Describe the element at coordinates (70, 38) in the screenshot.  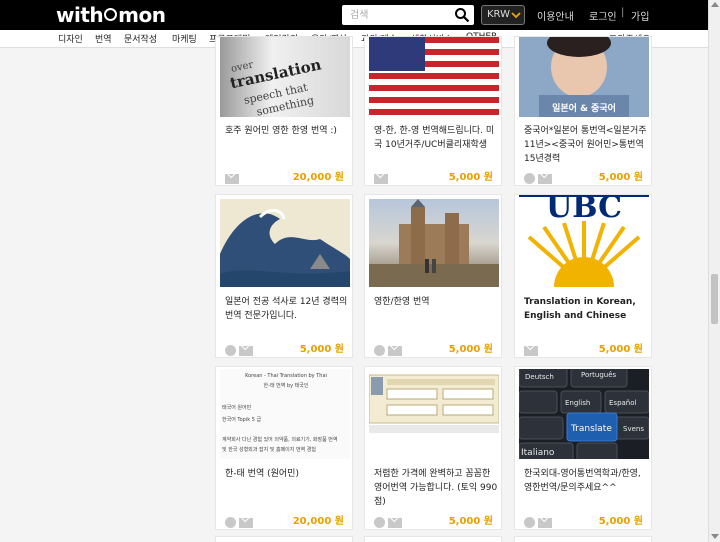
I see `category-design: 디자인` at that location.